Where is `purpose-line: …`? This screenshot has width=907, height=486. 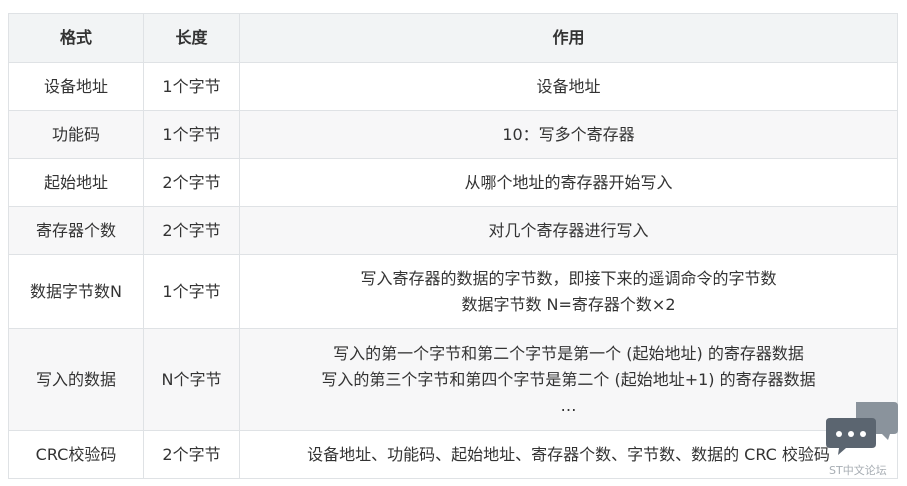
purpose-line: … is located at coordinates (568, 405).